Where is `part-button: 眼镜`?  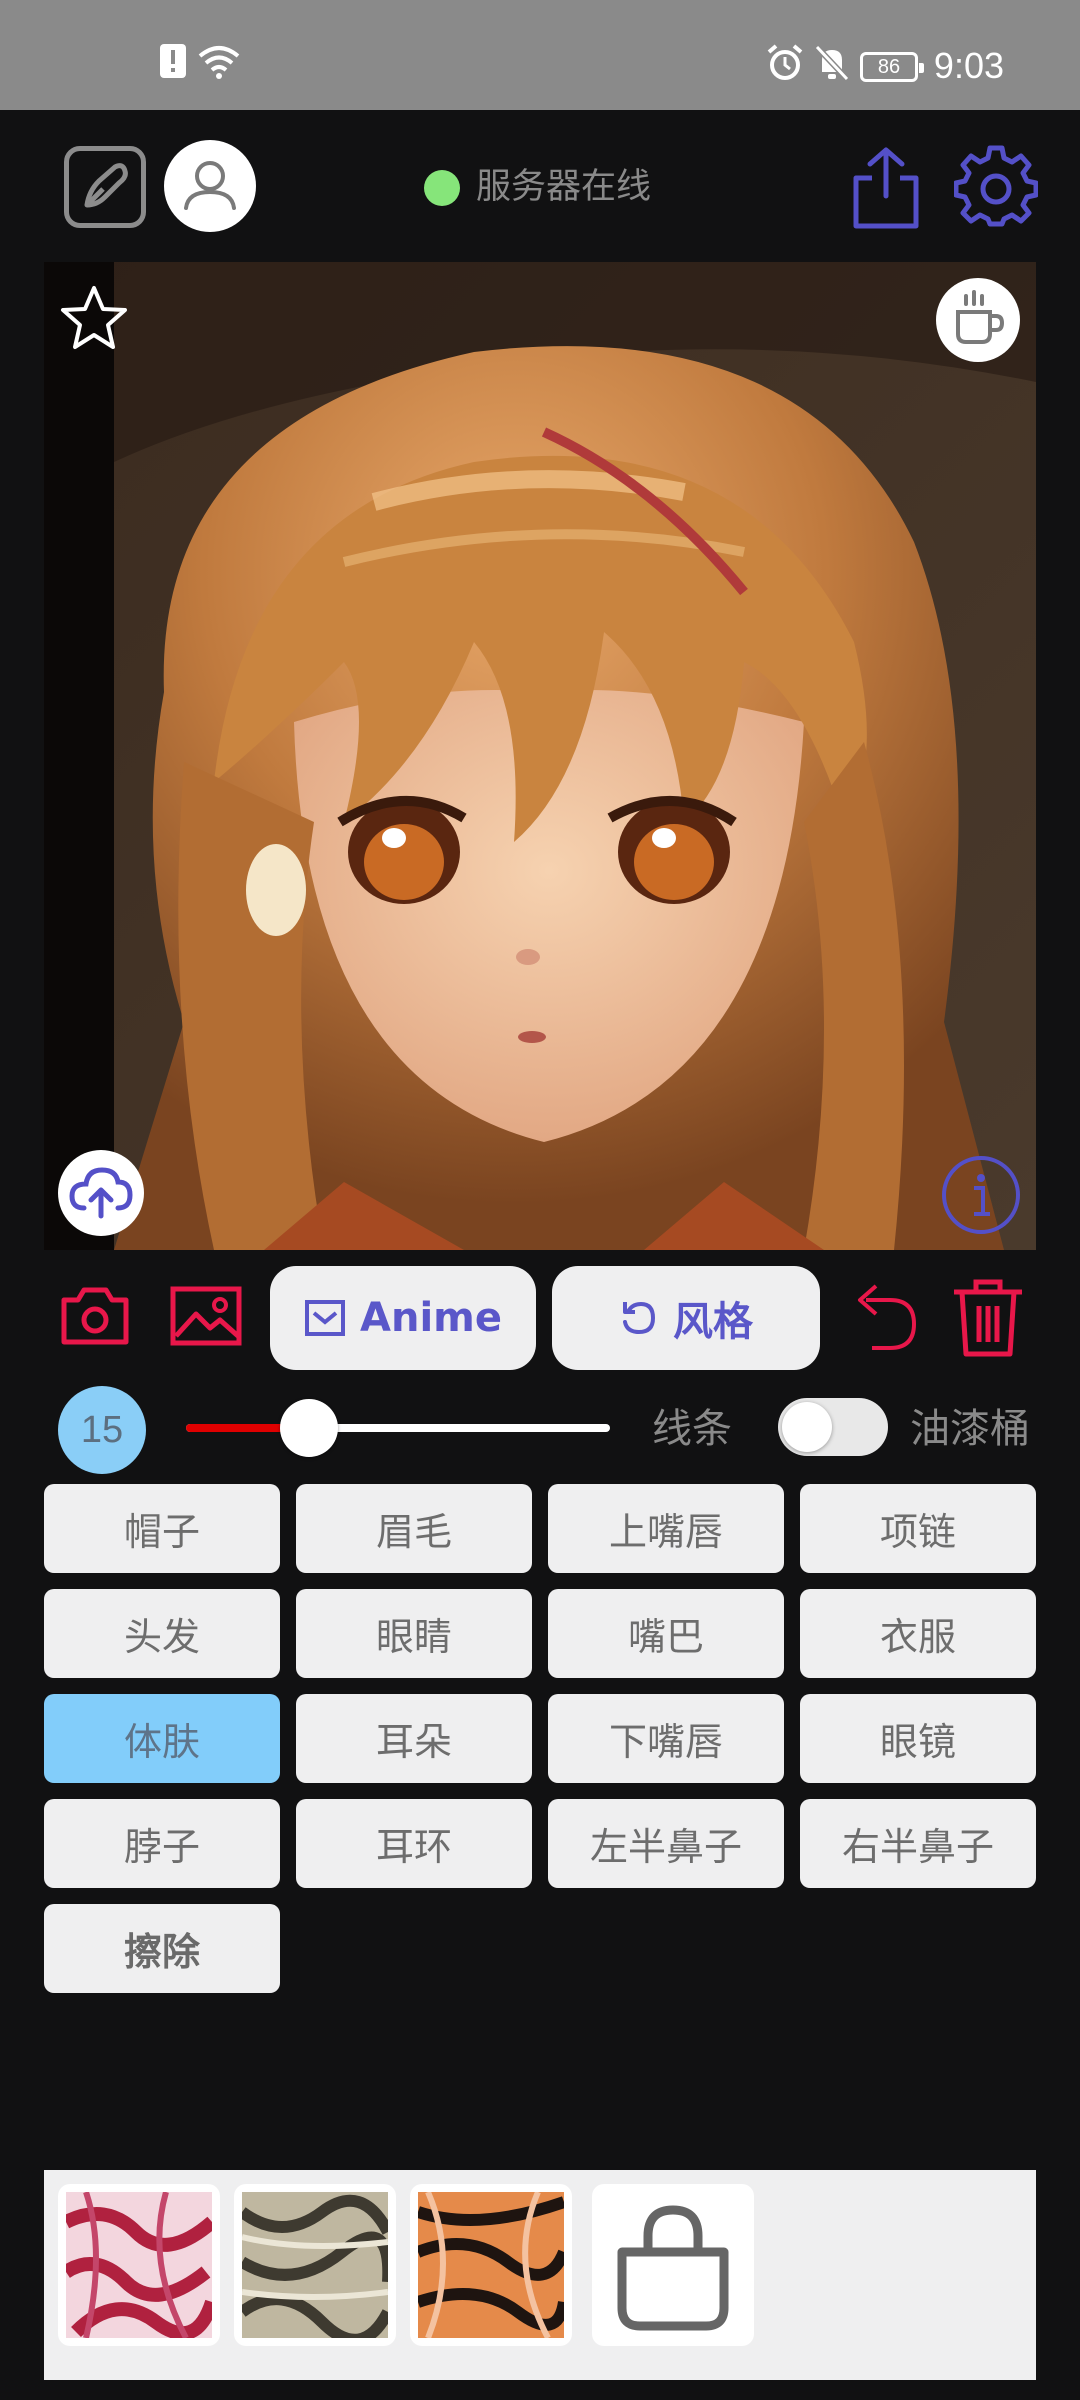 part-button: 眼镜 is located at coordinates (918, 1738).